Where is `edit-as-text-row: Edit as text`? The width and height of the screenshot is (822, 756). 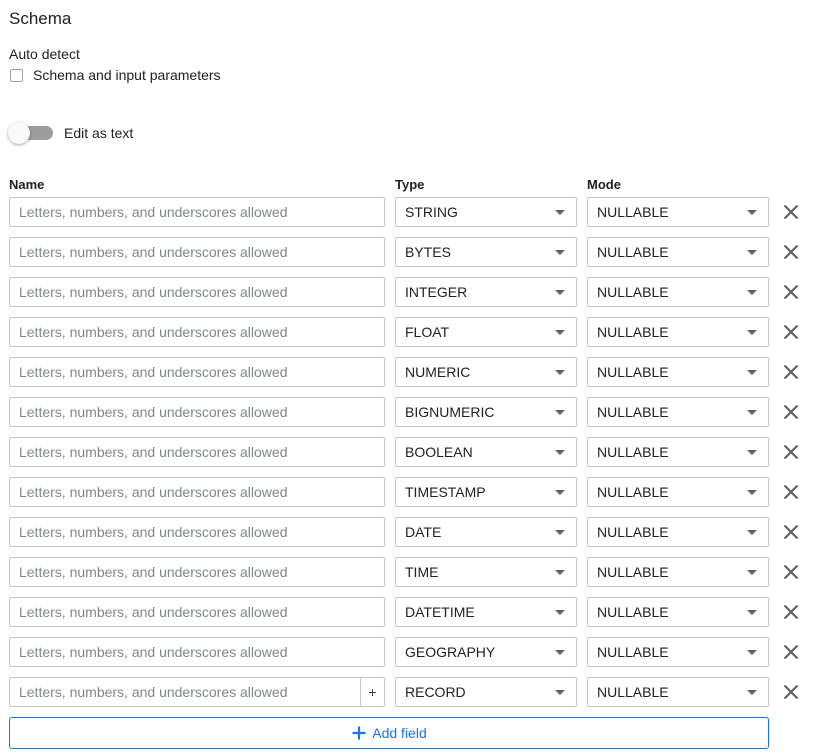
edit-as-text-row: Edit as text is located at coordinates (70, 133).